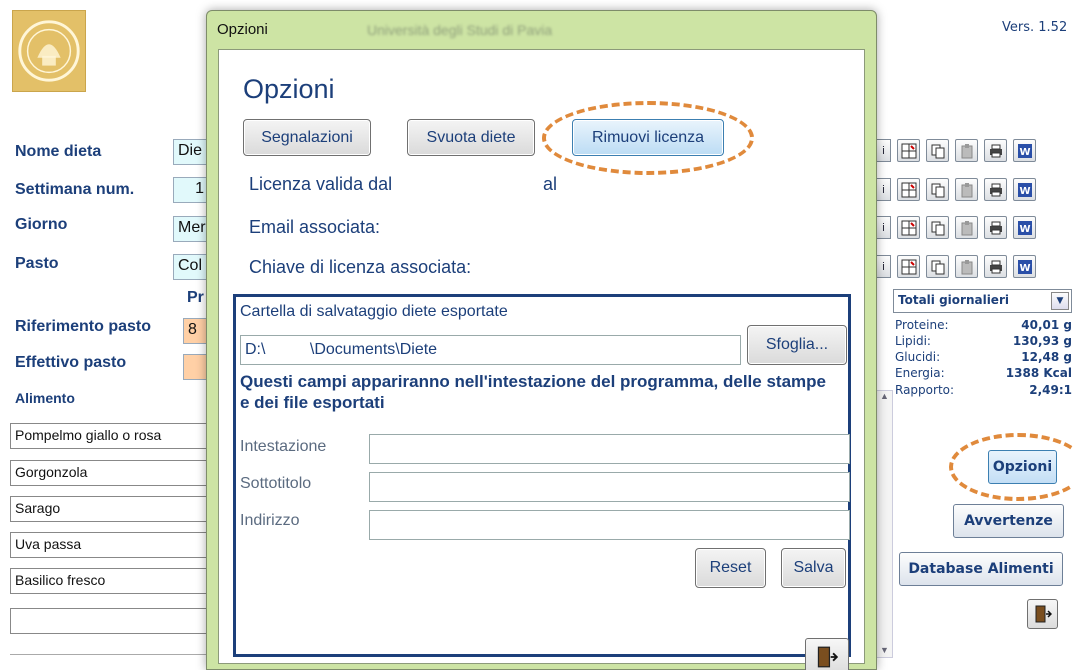 This screenshot has width=1087, height=670. Describe the element at coordinates (270, 520) in the screenshot. I see `address-label: Indirizzo` at that location.